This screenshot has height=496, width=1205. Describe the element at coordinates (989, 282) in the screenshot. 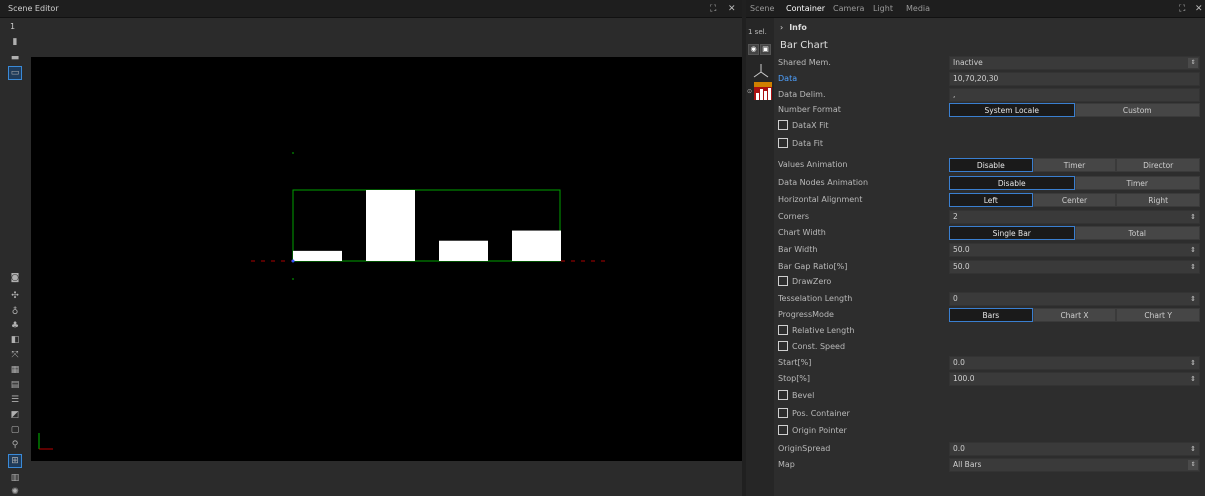

I see `row-draw-zero: DrawZero` at that location.